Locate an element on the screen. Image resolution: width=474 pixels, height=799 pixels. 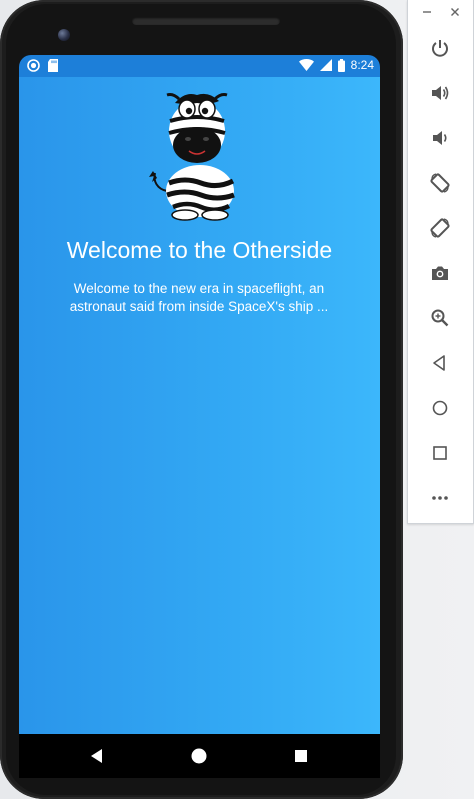
volume-up-icon is located at coordinates (440, 93).